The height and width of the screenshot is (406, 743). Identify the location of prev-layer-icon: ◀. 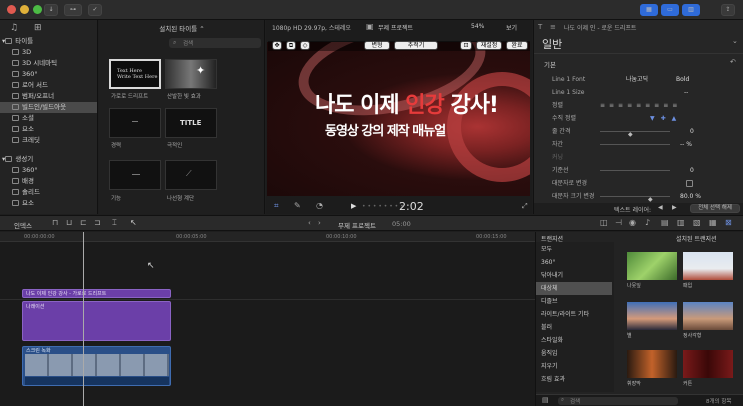
(660, 207).